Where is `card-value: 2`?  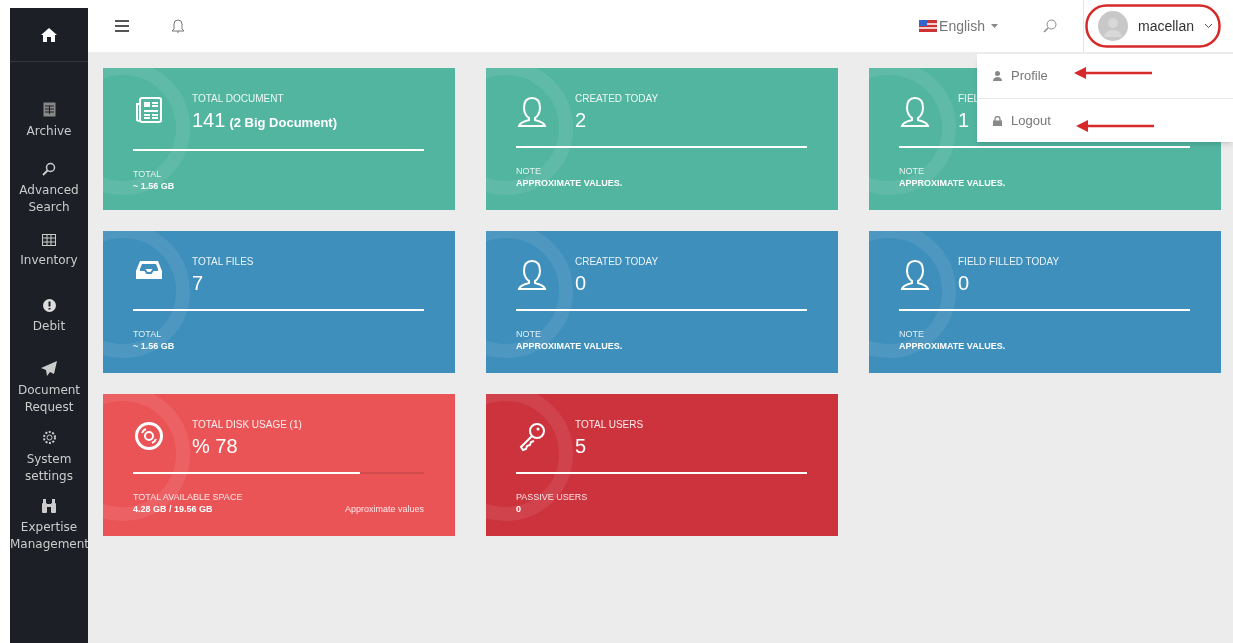
card-value: 2 is located at coordinates (581, 120).